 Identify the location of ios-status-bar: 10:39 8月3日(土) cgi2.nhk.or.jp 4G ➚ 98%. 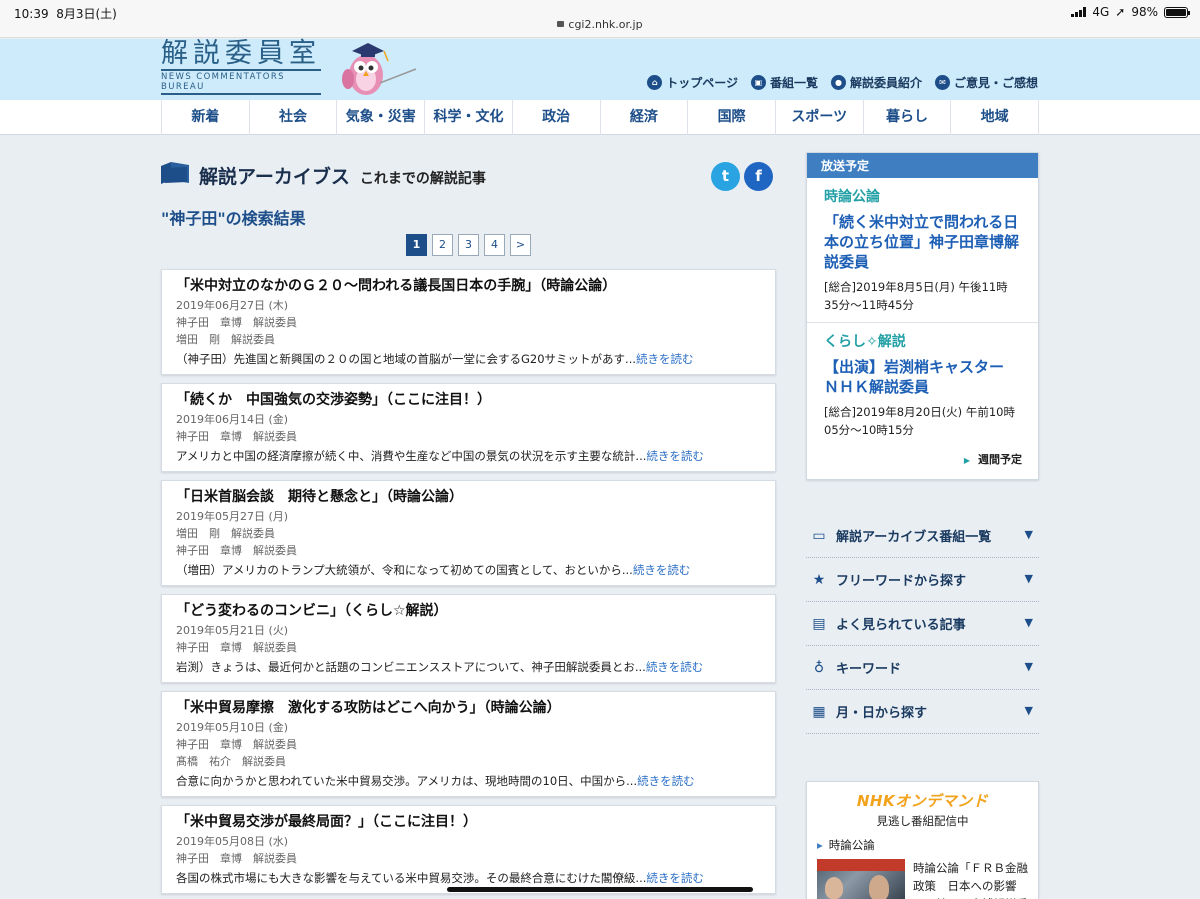
(600, 19).